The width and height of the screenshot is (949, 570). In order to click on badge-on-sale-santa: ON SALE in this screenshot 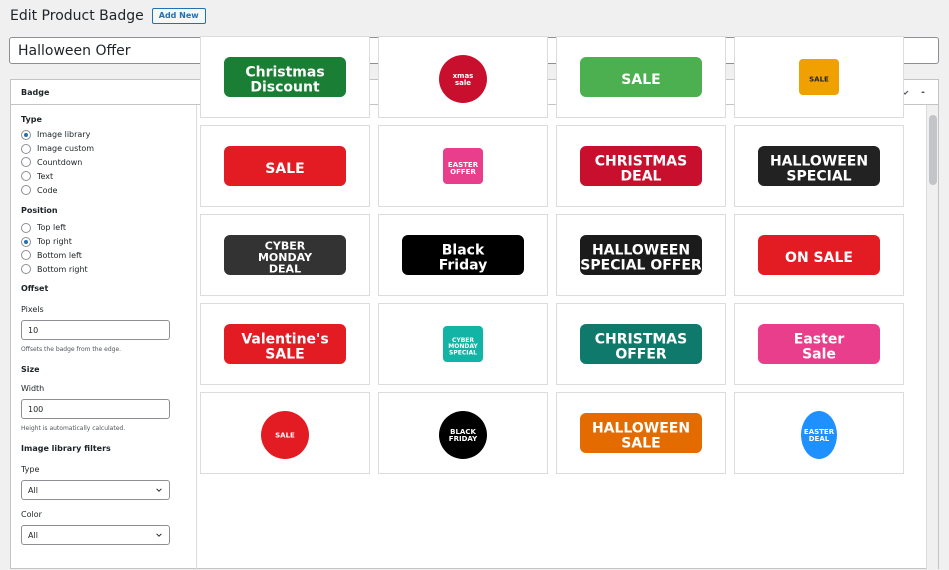, I will do `click(819, 255)`.